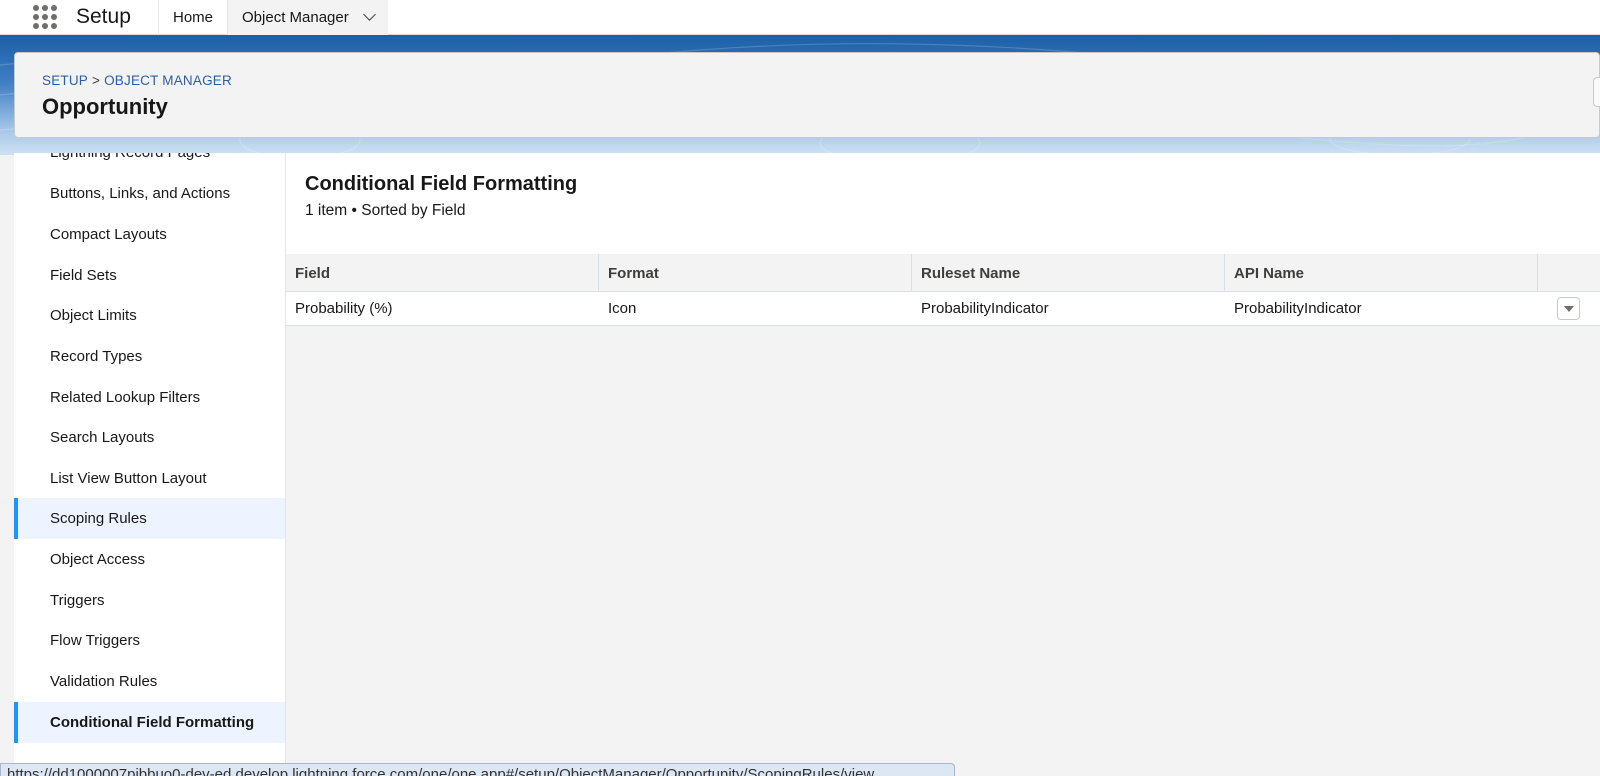 This screenshot has width=1600, height=776. Describe the element at coordinates (128, 478) in the screenshot. I see `sidebar-item-label: List View Button Layout` at that location.